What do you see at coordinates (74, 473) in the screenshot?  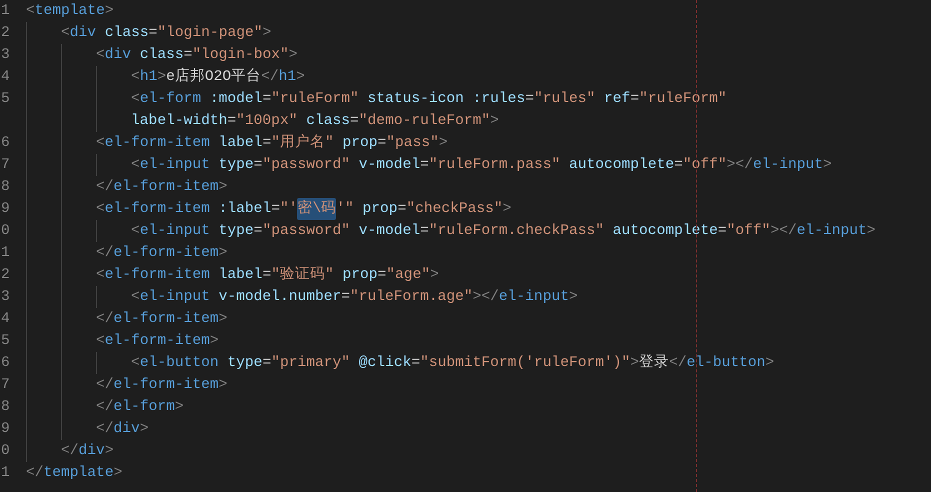 I see `code-text: </template>` at bounding box center [74, 473].